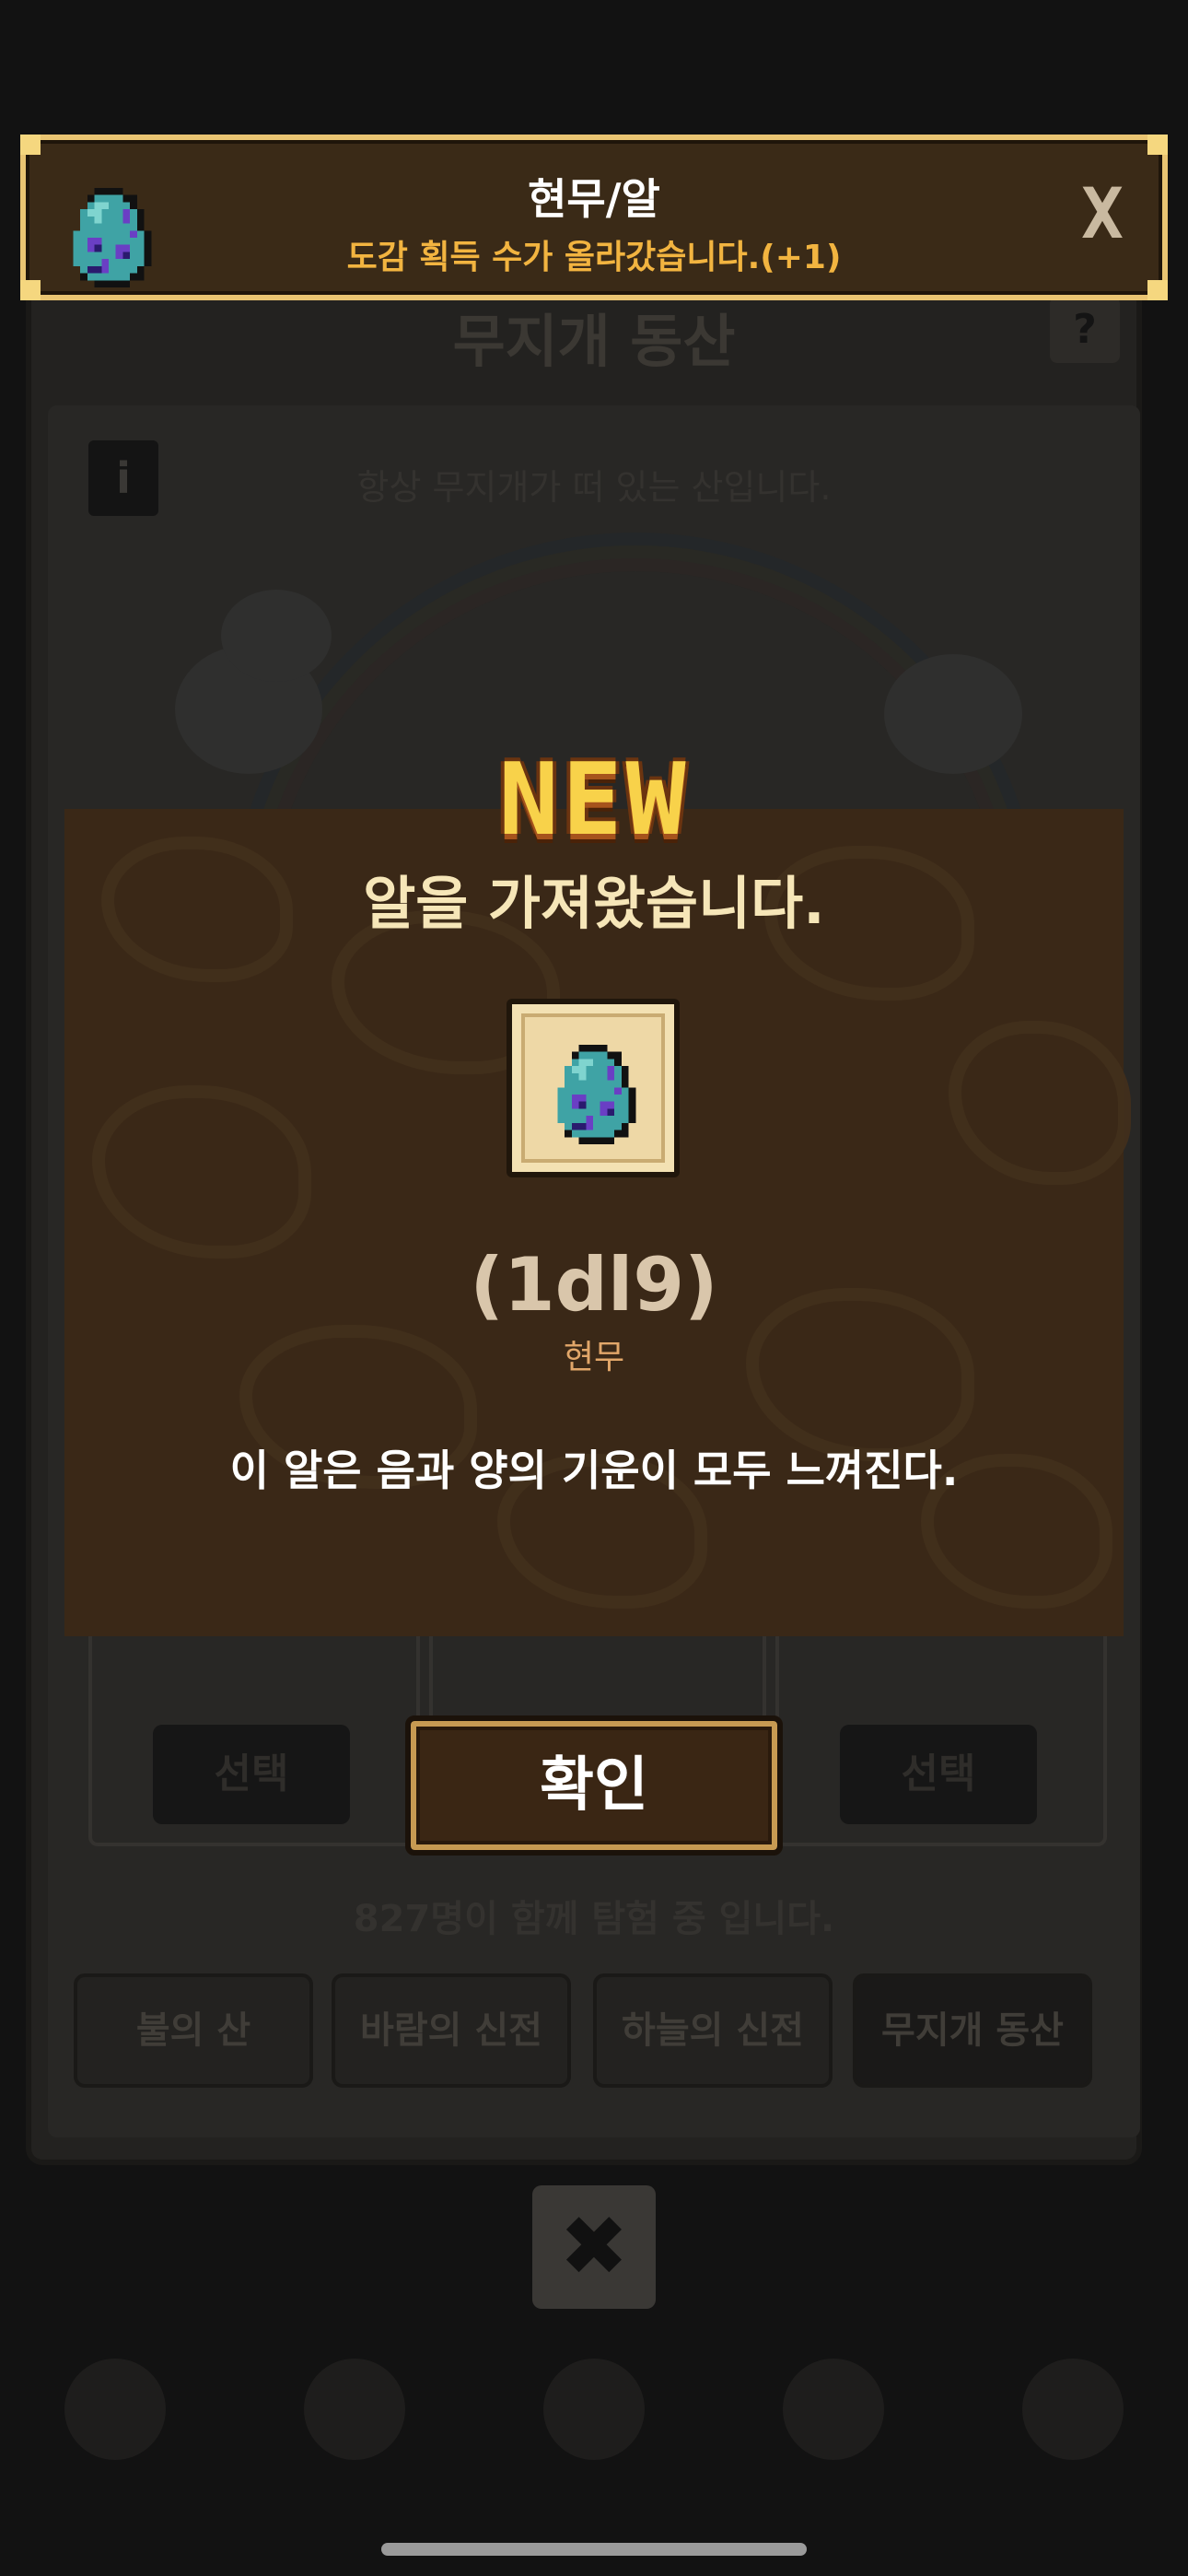 The height and width of the screenshot is (2576, 1188). Describe the element at coordinates (938, 1774) in the screenshot. I see `select-button-right: 선택` at that location.